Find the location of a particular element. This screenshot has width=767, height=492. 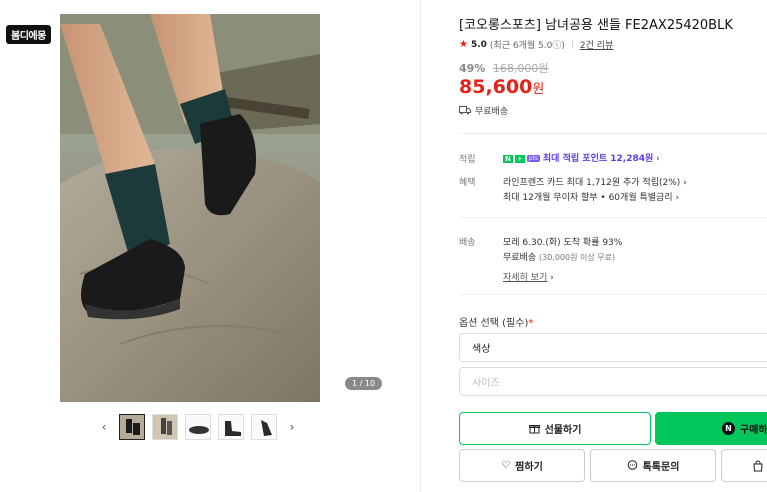

wish-label: 찜하기 is located at coordinates (529, 467).